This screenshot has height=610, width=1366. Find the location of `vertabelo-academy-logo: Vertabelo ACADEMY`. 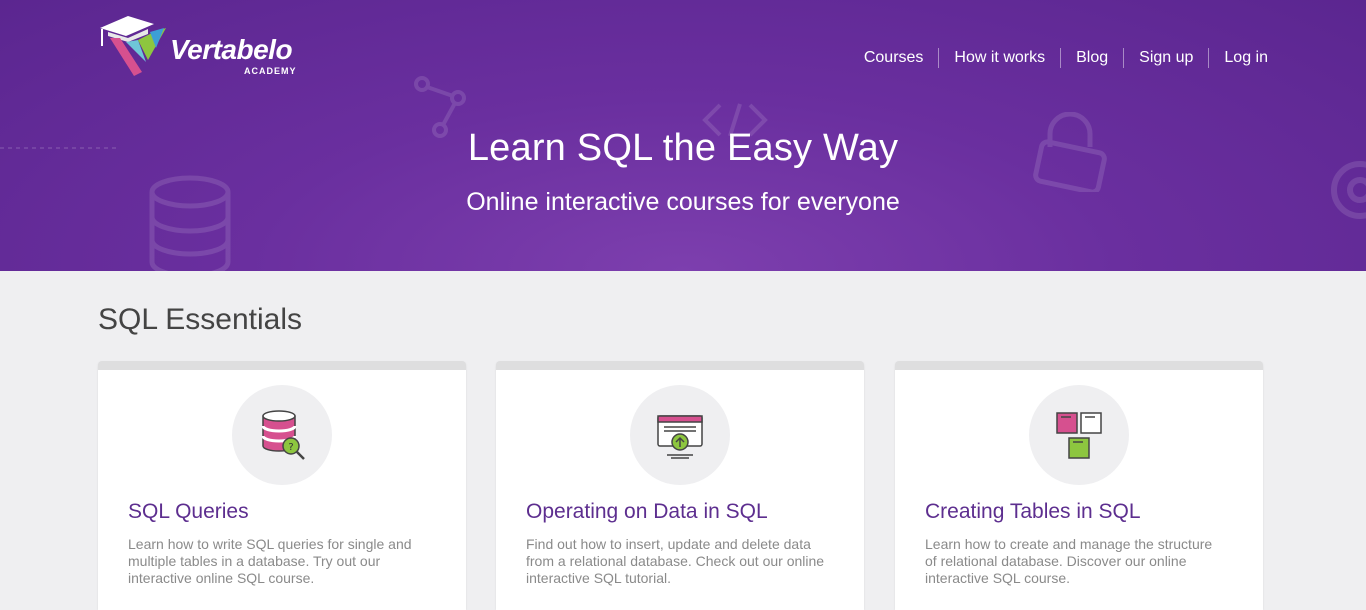

vertabelo-academy-logo: Vertabelo ACADEMY is located at coordinates (208, 46).